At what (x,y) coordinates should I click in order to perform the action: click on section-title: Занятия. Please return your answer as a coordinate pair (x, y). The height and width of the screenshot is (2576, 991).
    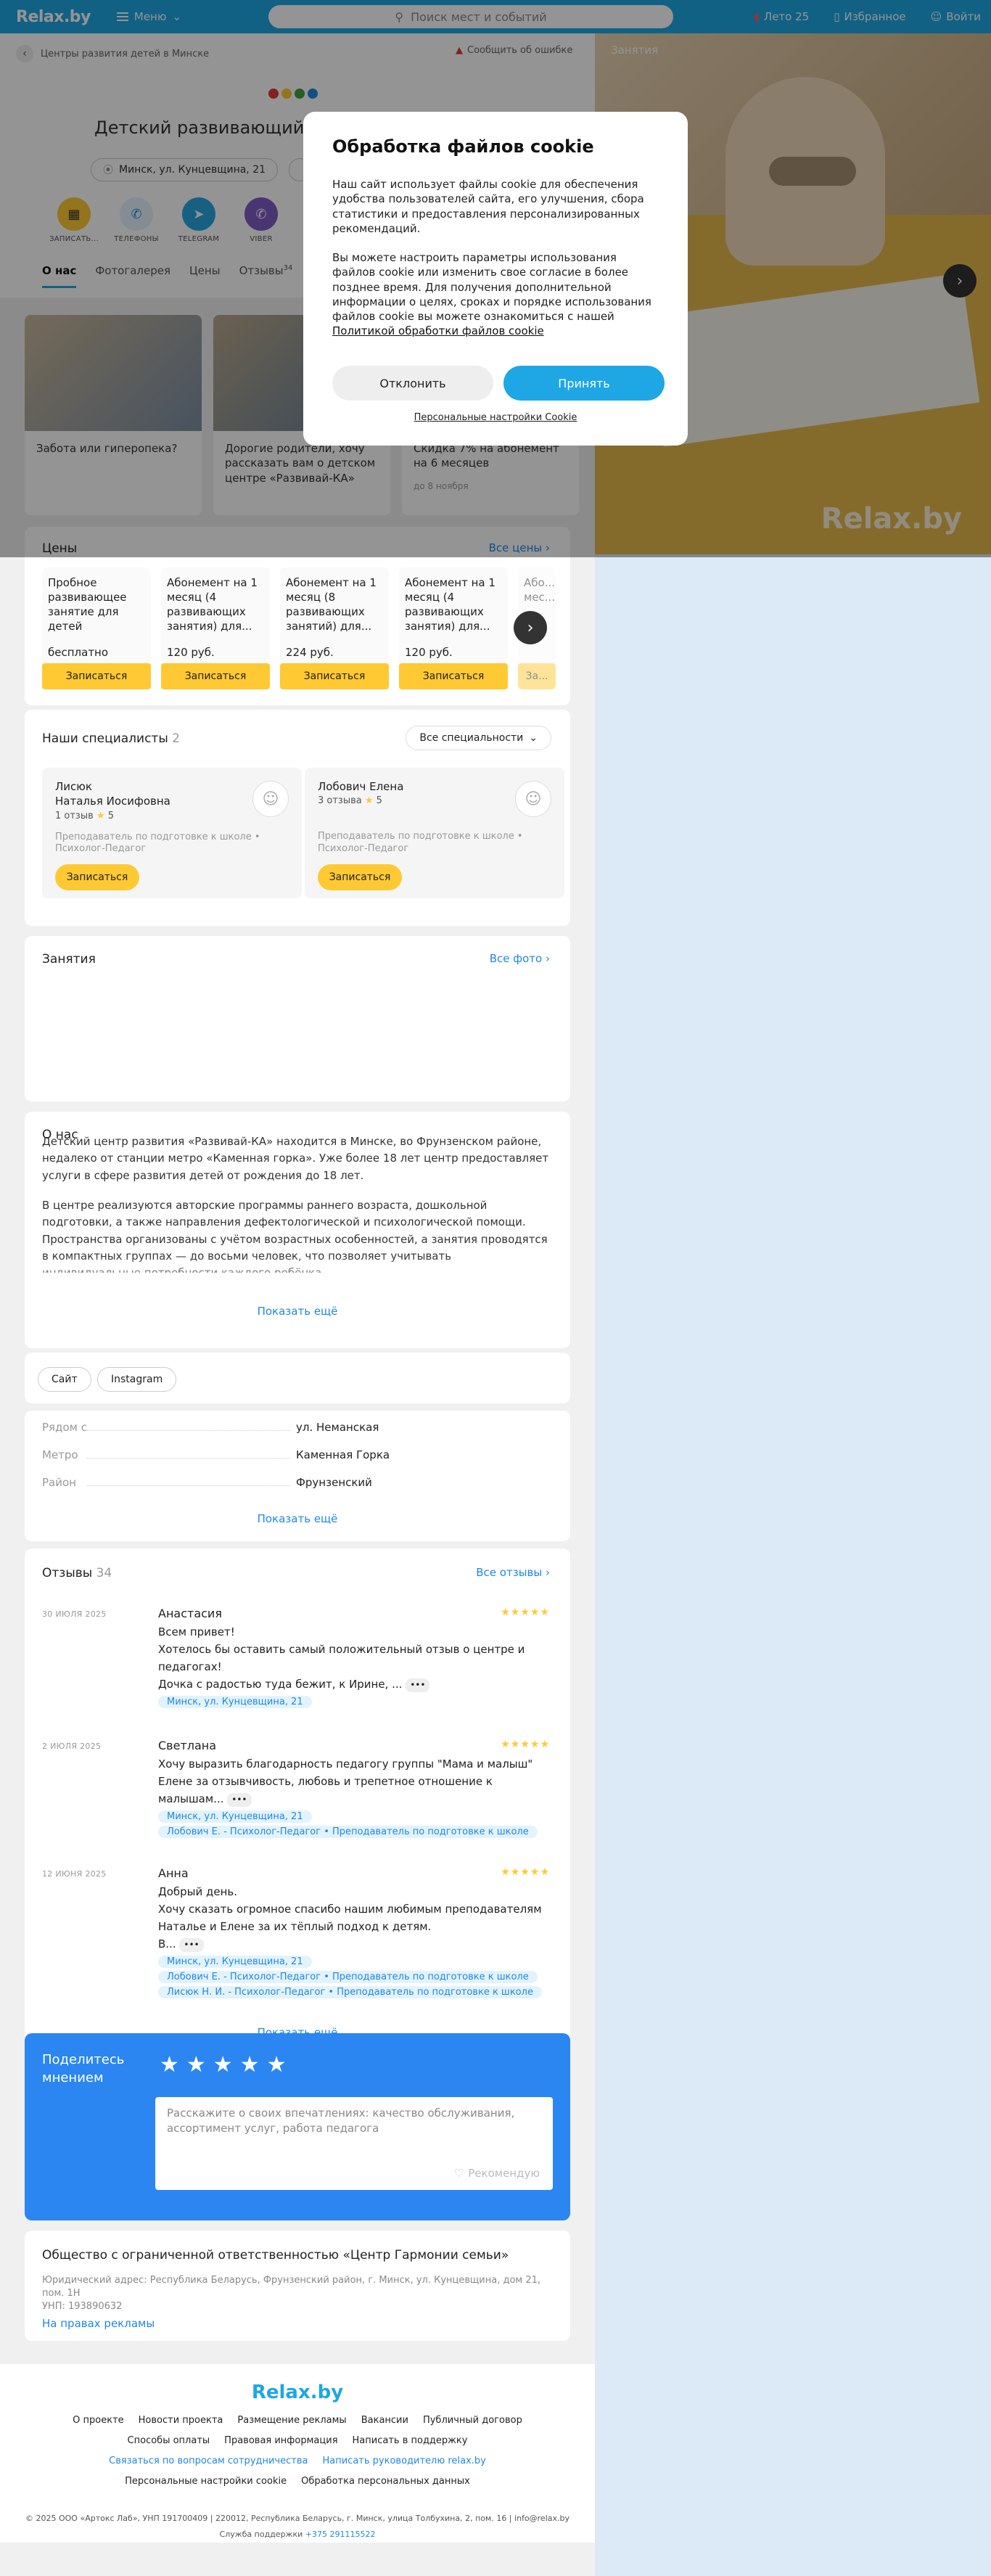
    Looking at the image, I should click on (69, 959).